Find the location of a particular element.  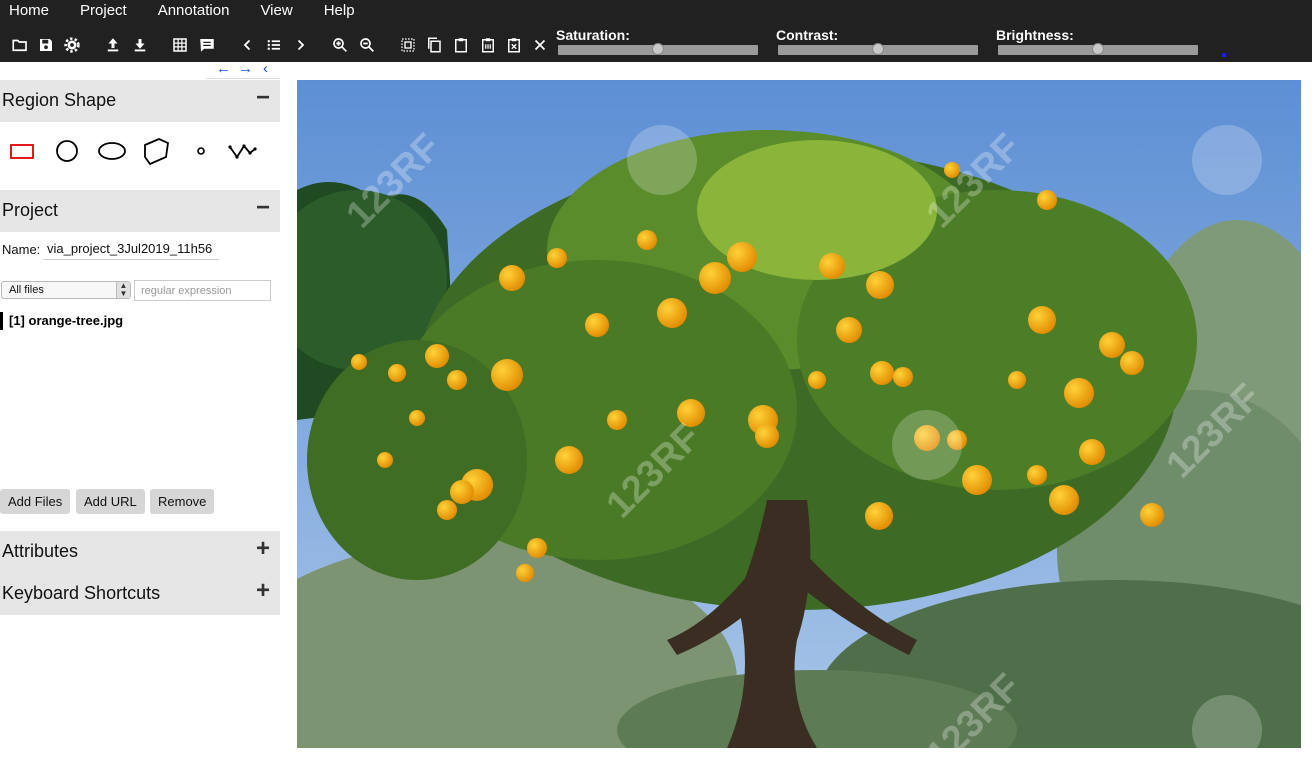

keyboard-shortcuts-title: Keyboard Shortcuts is located at coordinates (81, 593).